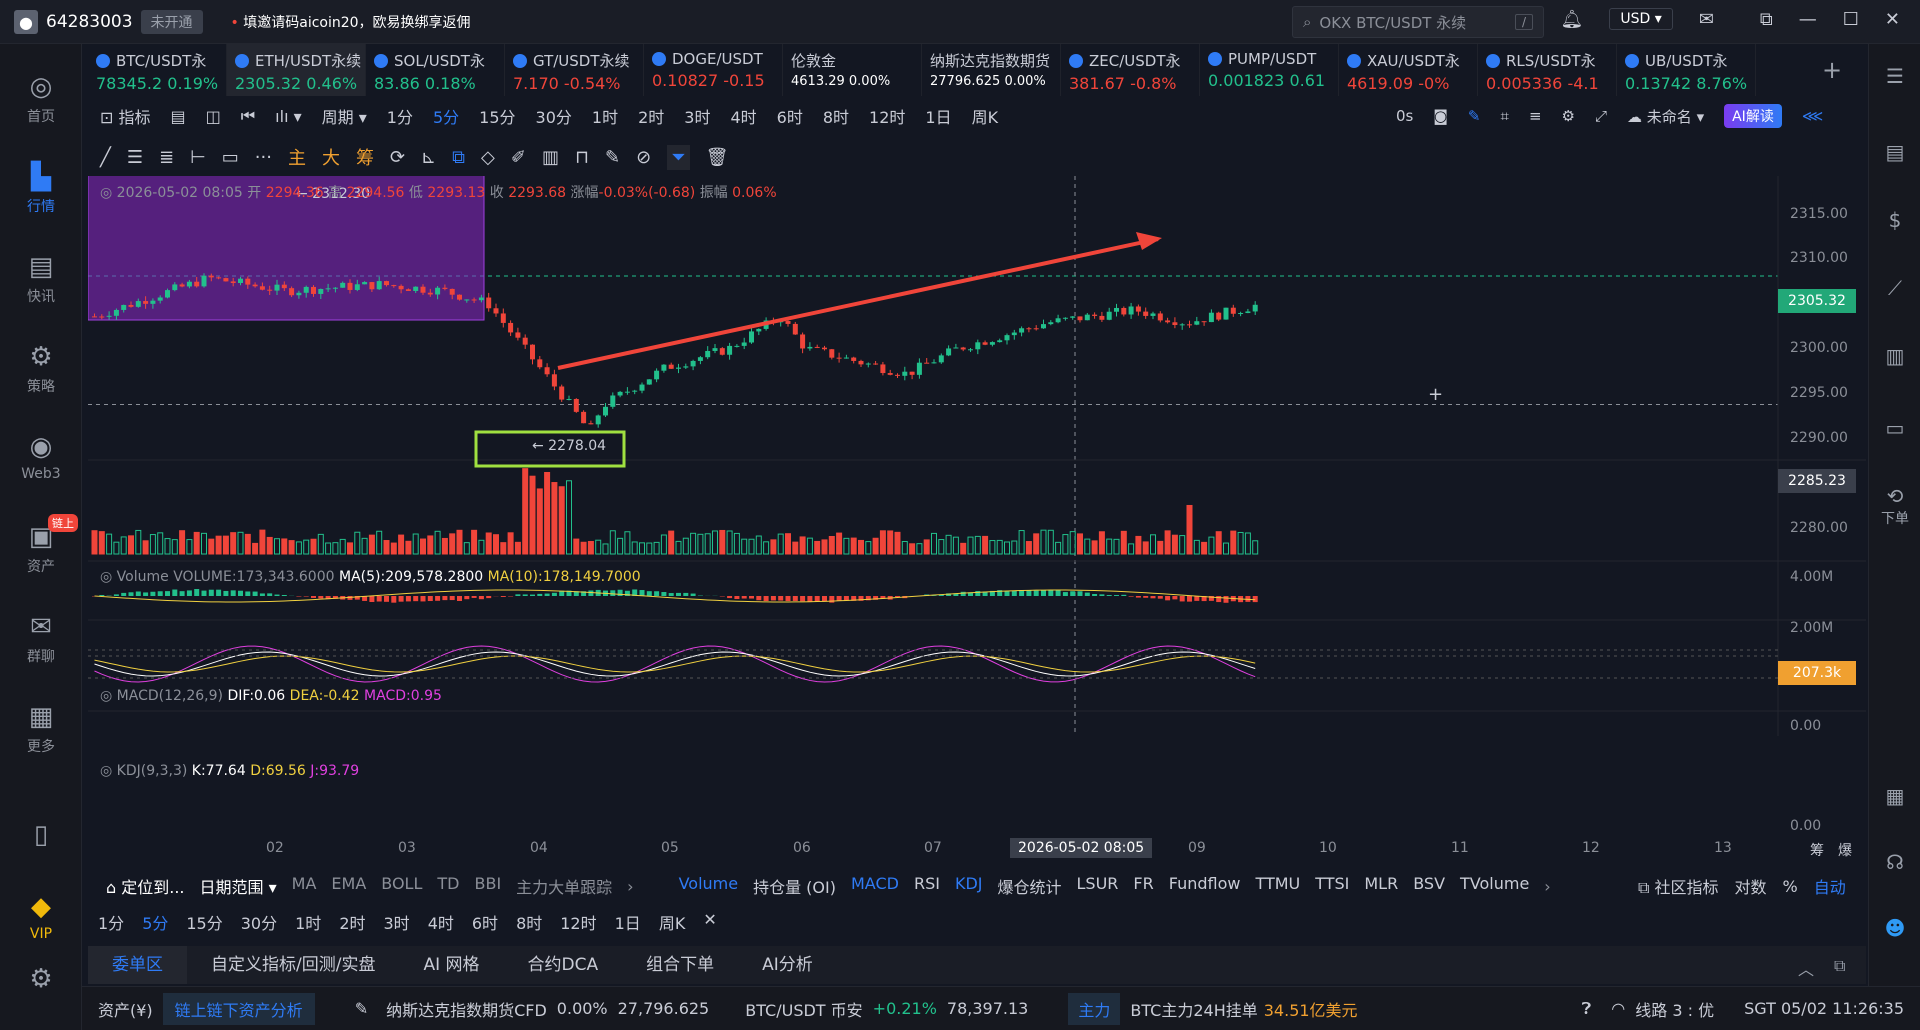 This screenshot has width=1920, height=1030. I want to click on sub-indicator-5: 爆仓统计, so click(1029, 886).